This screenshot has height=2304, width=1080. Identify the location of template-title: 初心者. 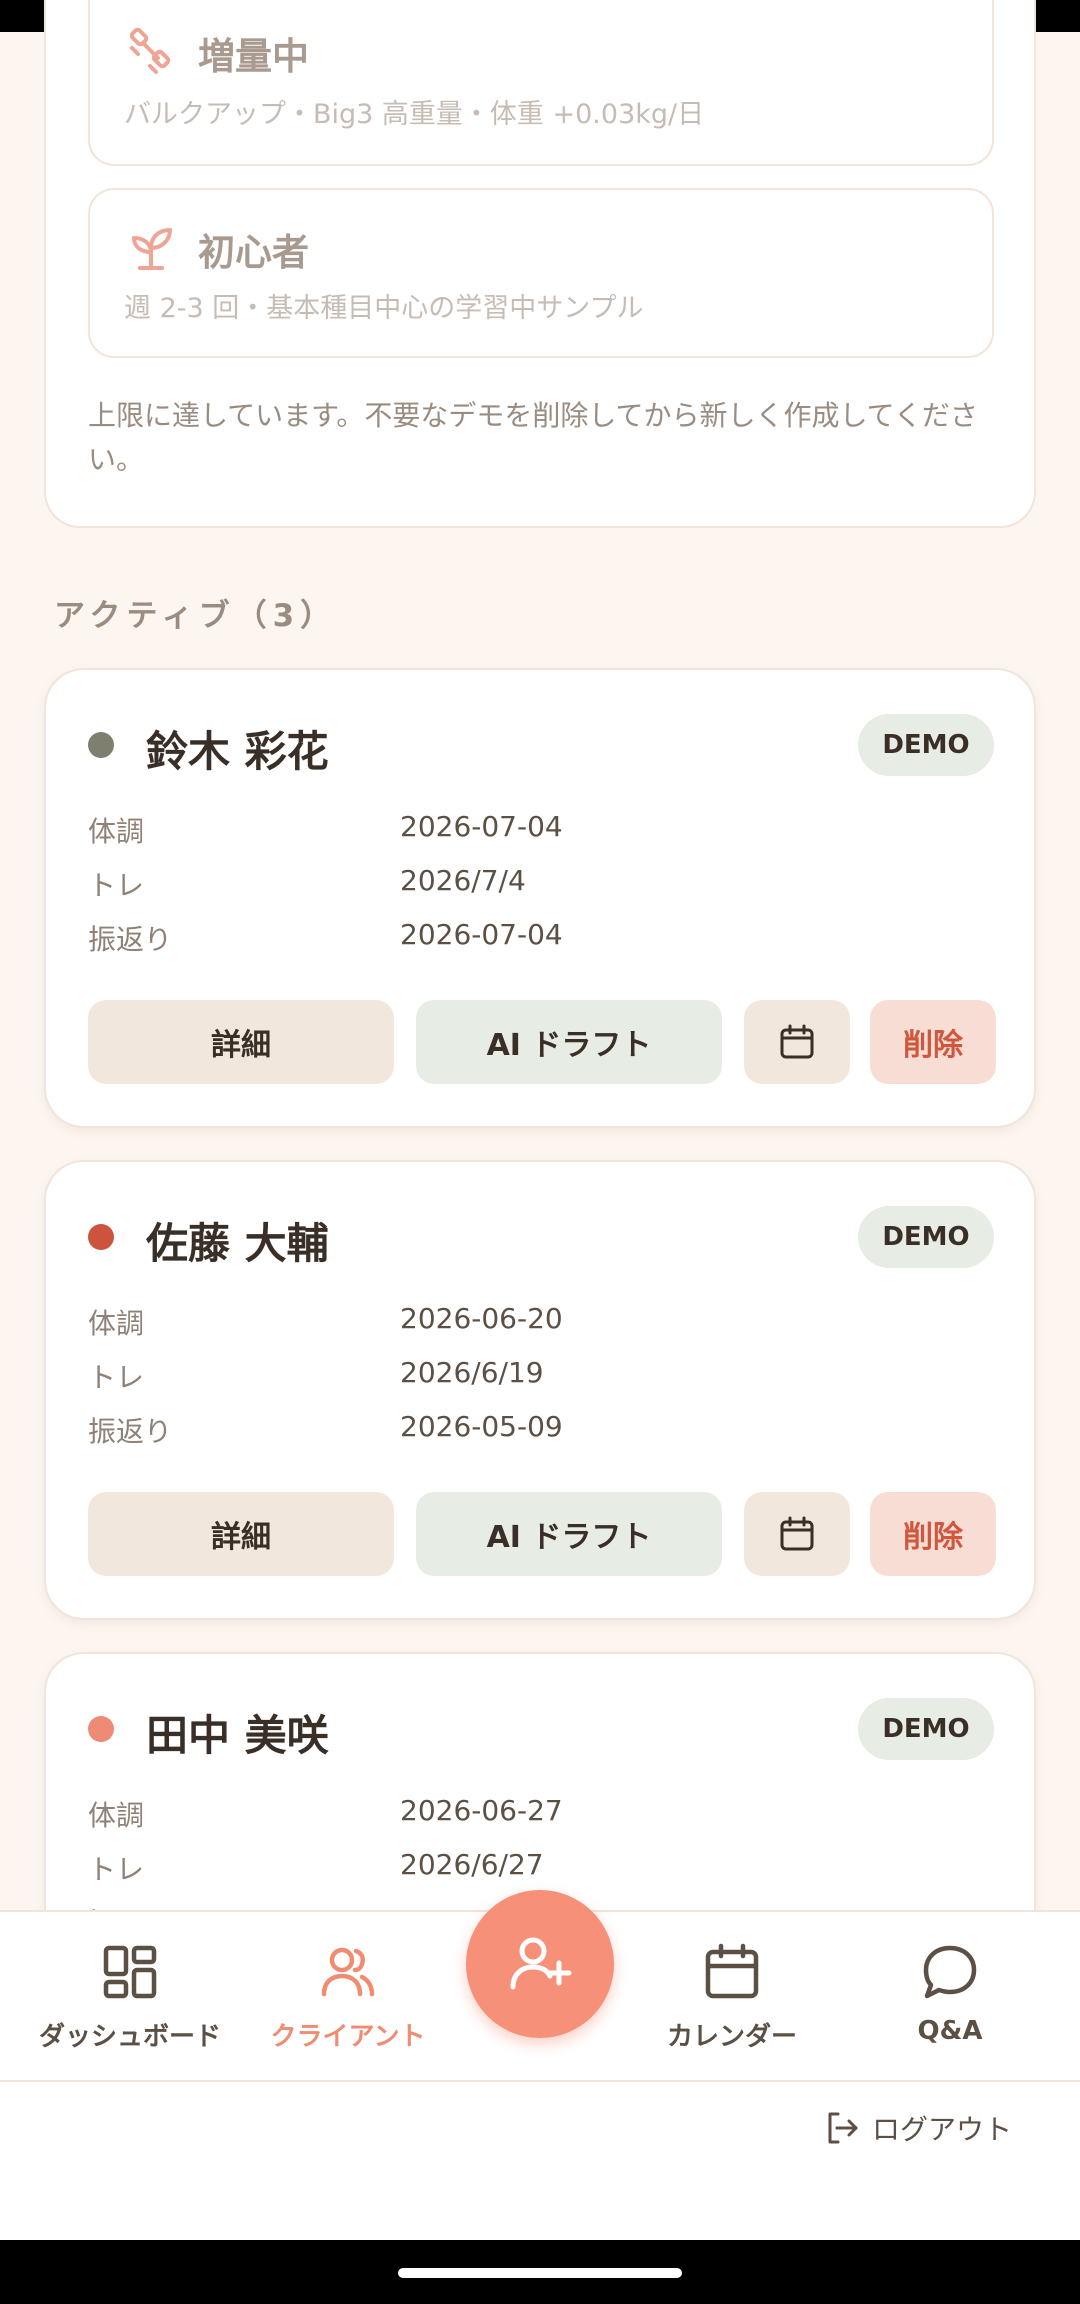
(253, 252).